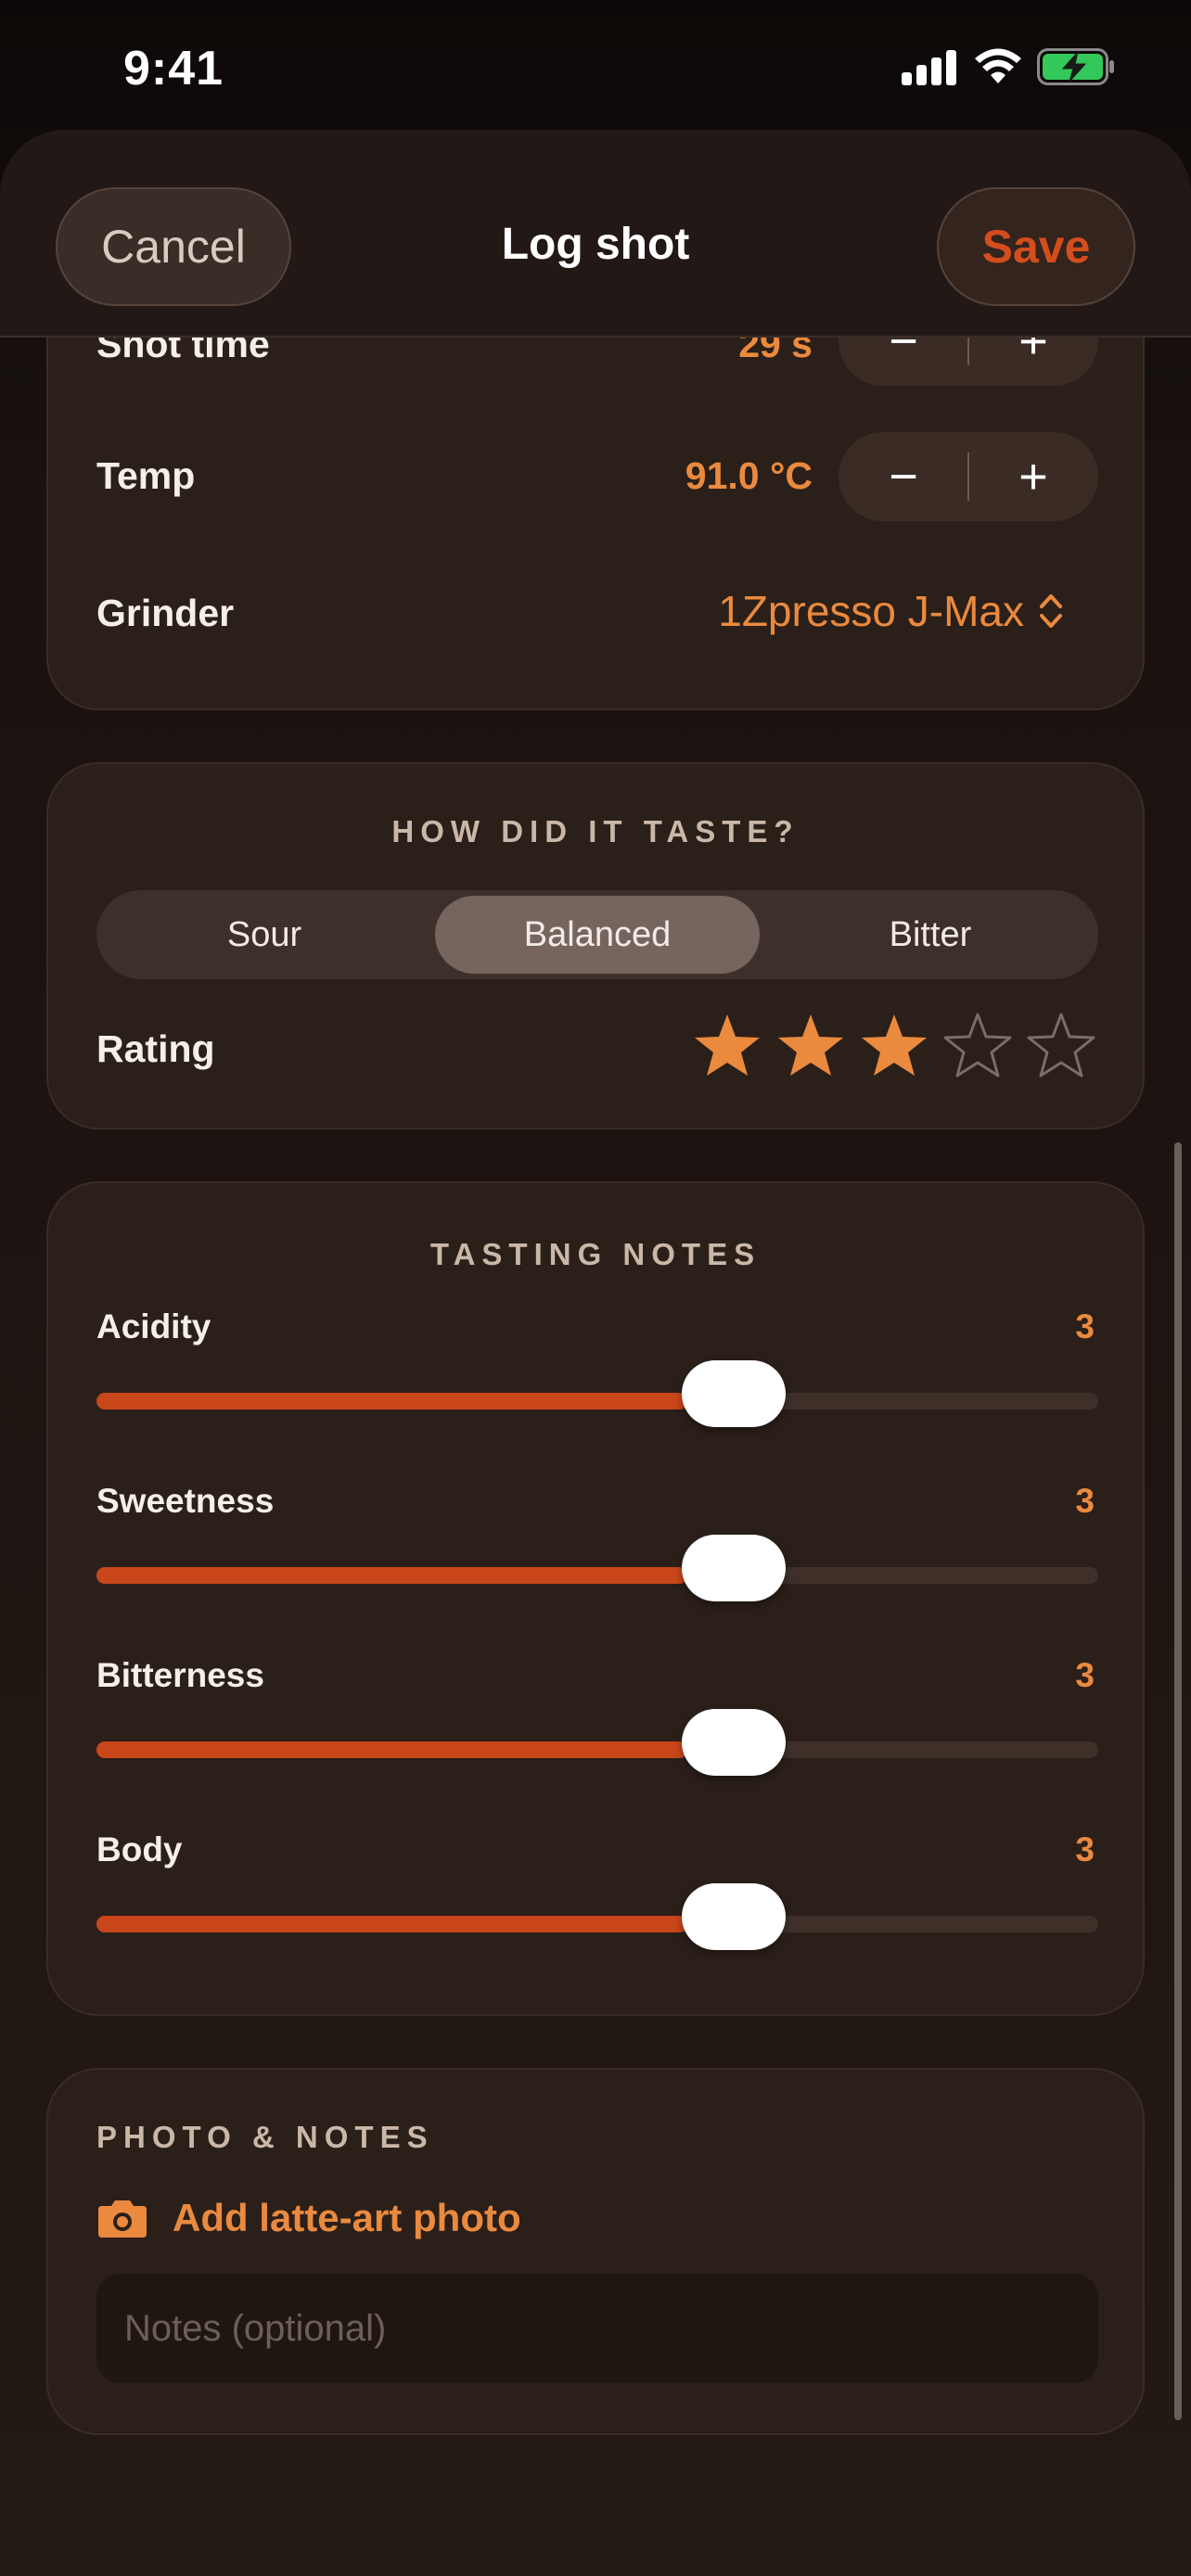 This screenshot has width=1191, height=2576. I want to click on nav-header: Cancel Log shot Save, so click(595, 234).